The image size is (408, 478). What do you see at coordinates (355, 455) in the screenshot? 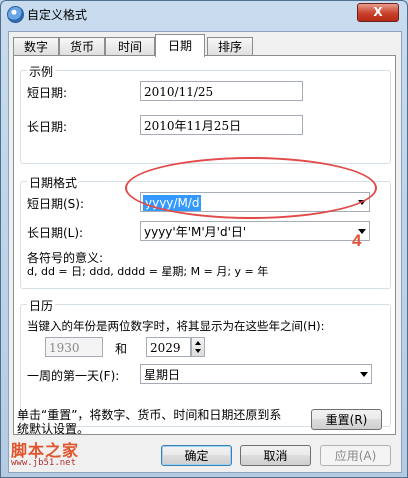
I see `apply-button: 应用(A)` at bounding box center [355, 455].